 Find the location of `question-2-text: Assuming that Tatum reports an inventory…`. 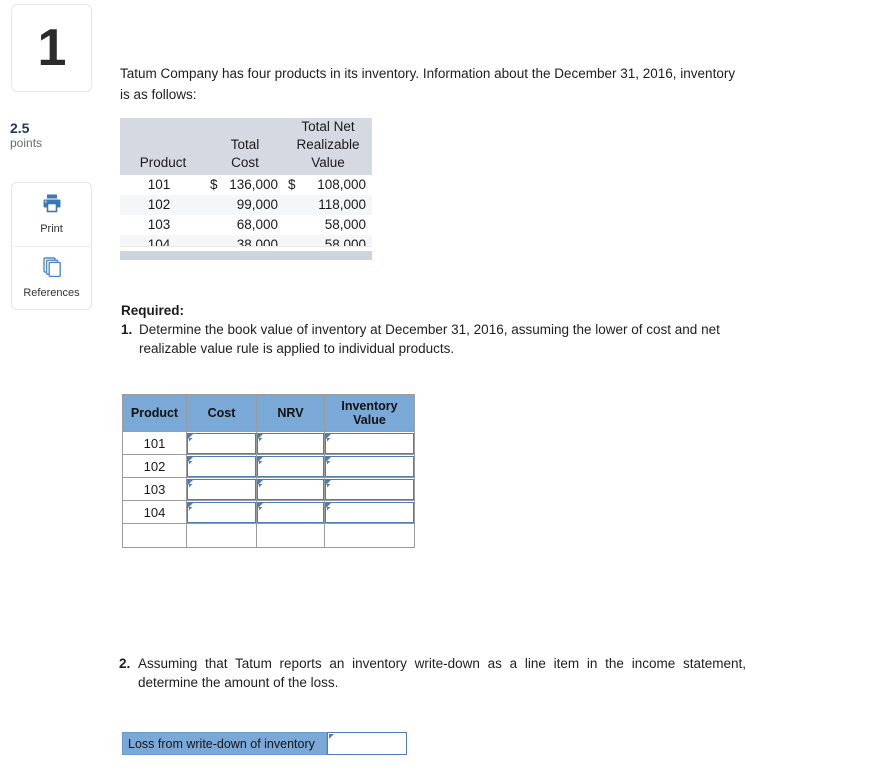

question-2-text: Assuming that Tatum reports an inventory… is located at coordinates (442, 673).